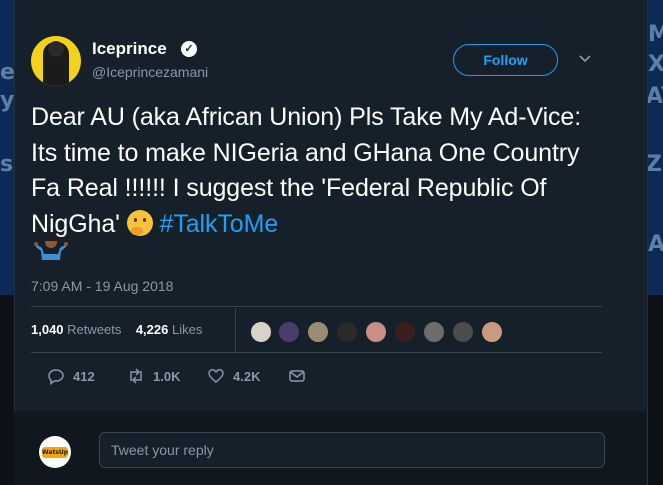 Image resolution: width=663 pixels, height=485 pixels. I want to click on current-user-avatar: WatsUp, so click(55, 452).